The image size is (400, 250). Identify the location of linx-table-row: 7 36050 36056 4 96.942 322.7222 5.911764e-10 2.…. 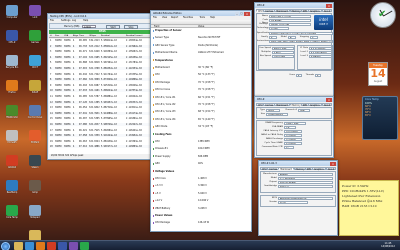
(103, 74).